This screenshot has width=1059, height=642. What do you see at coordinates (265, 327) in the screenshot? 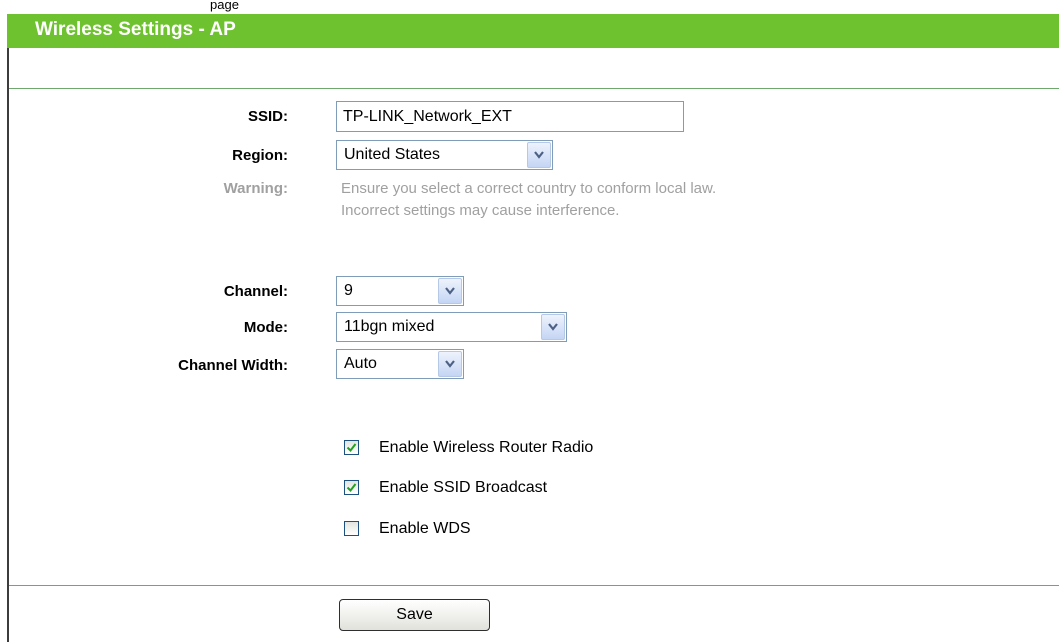
I see `mode-label: Mode:` at bounding box center [265, 327].